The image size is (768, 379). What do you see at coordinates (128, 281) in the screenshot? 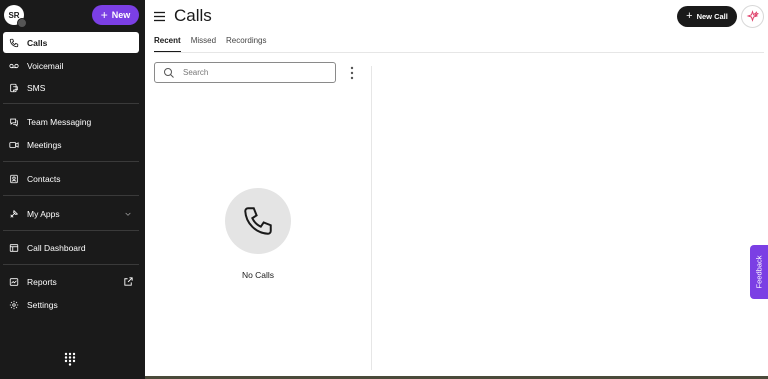
I see `external-link-icon` at bounding box center [128, 281].